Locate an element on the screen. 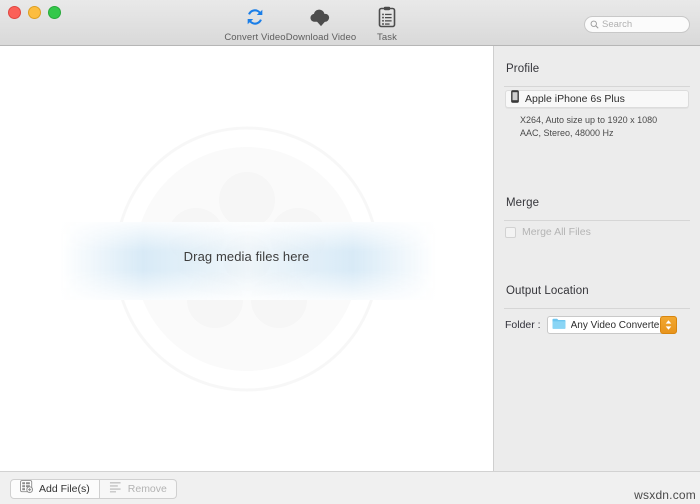 This screenshot has width=700, height=504. merge-all-files-label: Merge All Files is located at coordinates (556, 232).